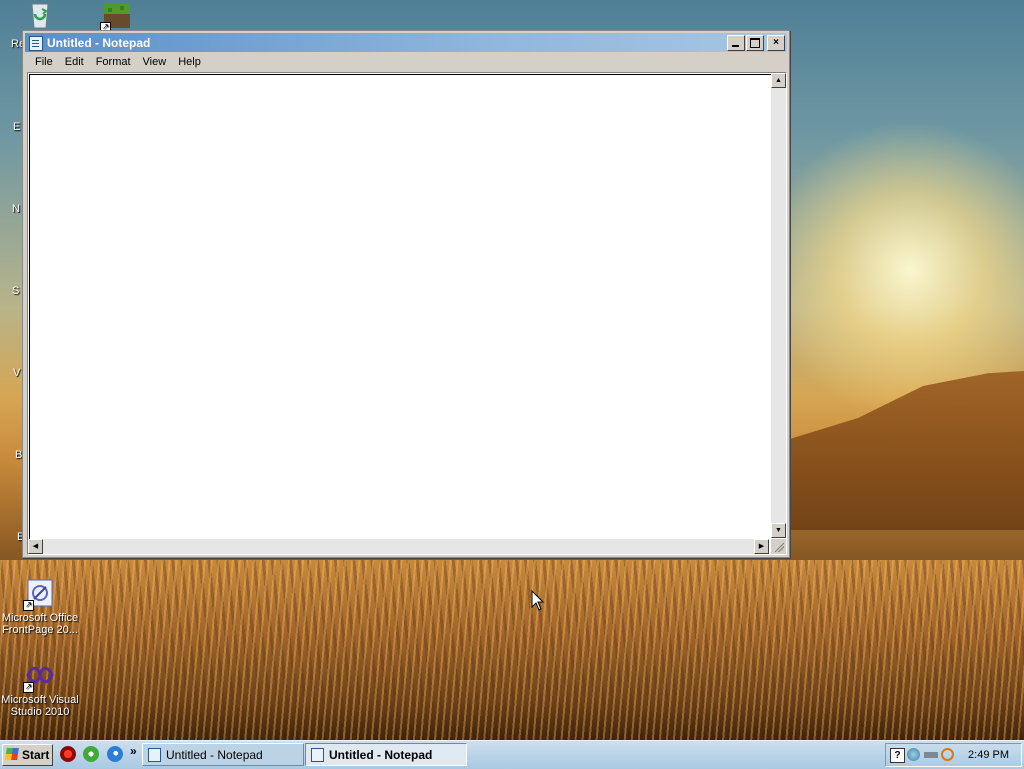  I want to click on scroll-up-icon: ▲, so click(778, 80).